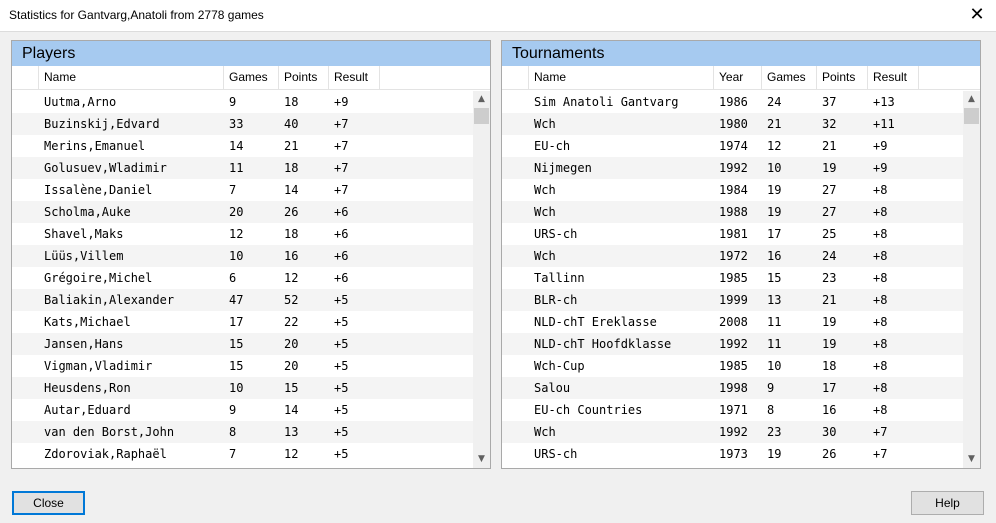  Describe the element at coordinates (732, 102) in the screenshot. I see `table-row: Sim Anatoli Gantvarg 1986 24 37 +13` at that location.